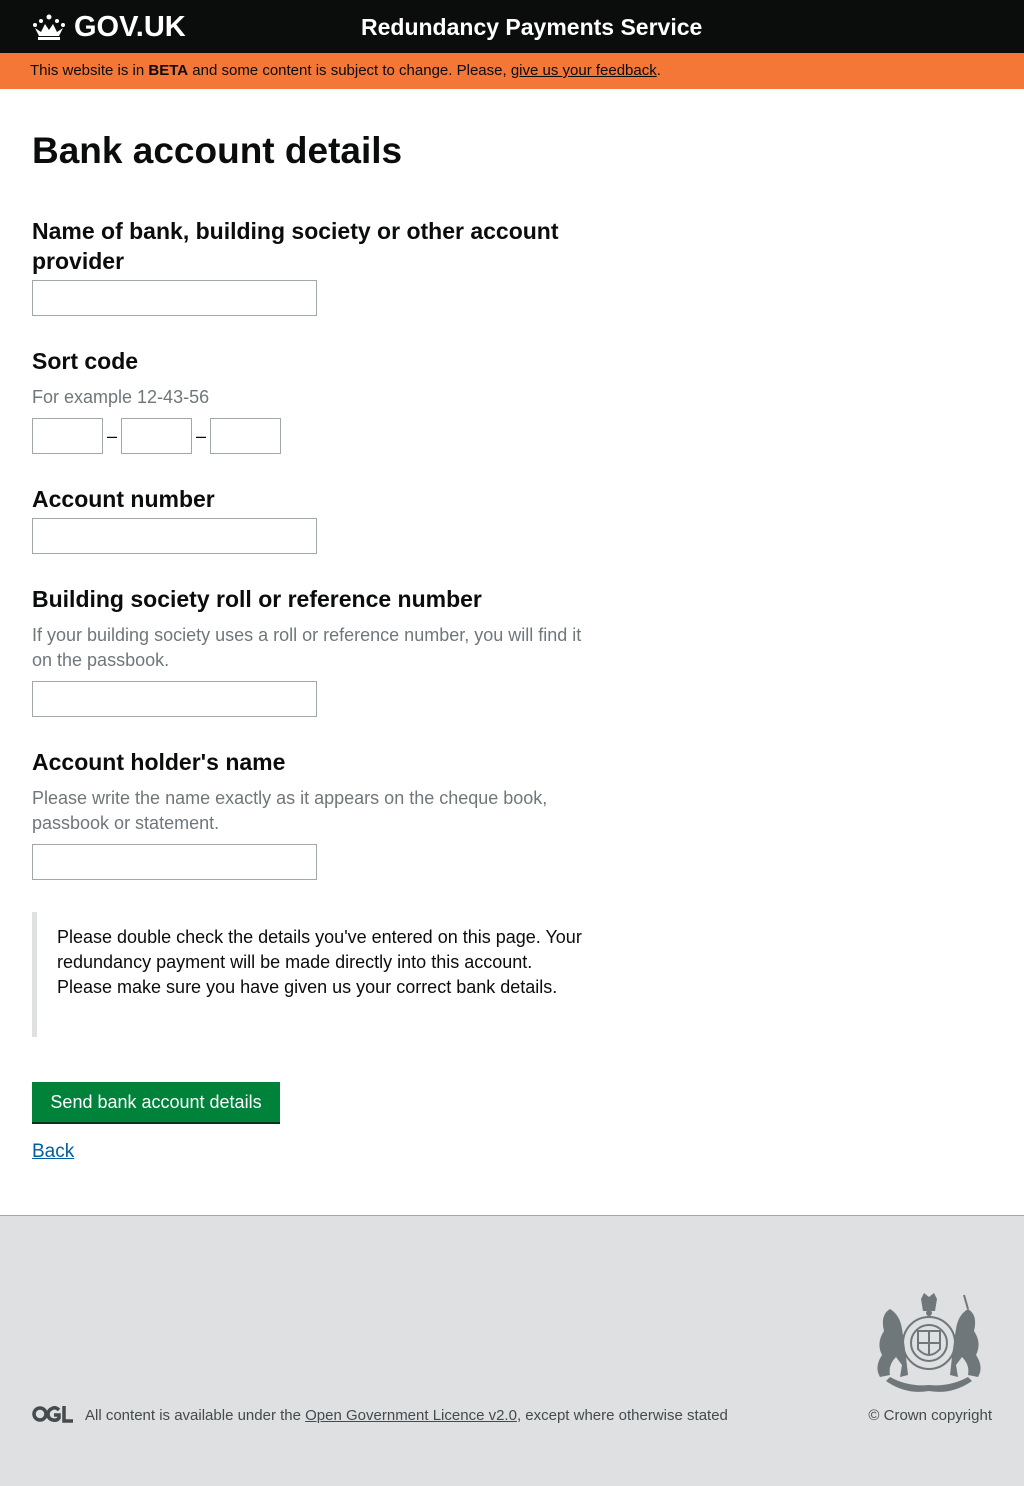 The height and width of the screenshot is (1486, 1024). Describe the element at coordinates (195, 1415) in the screenshot. I see `licence-prefix: All content is available under the` at that location.